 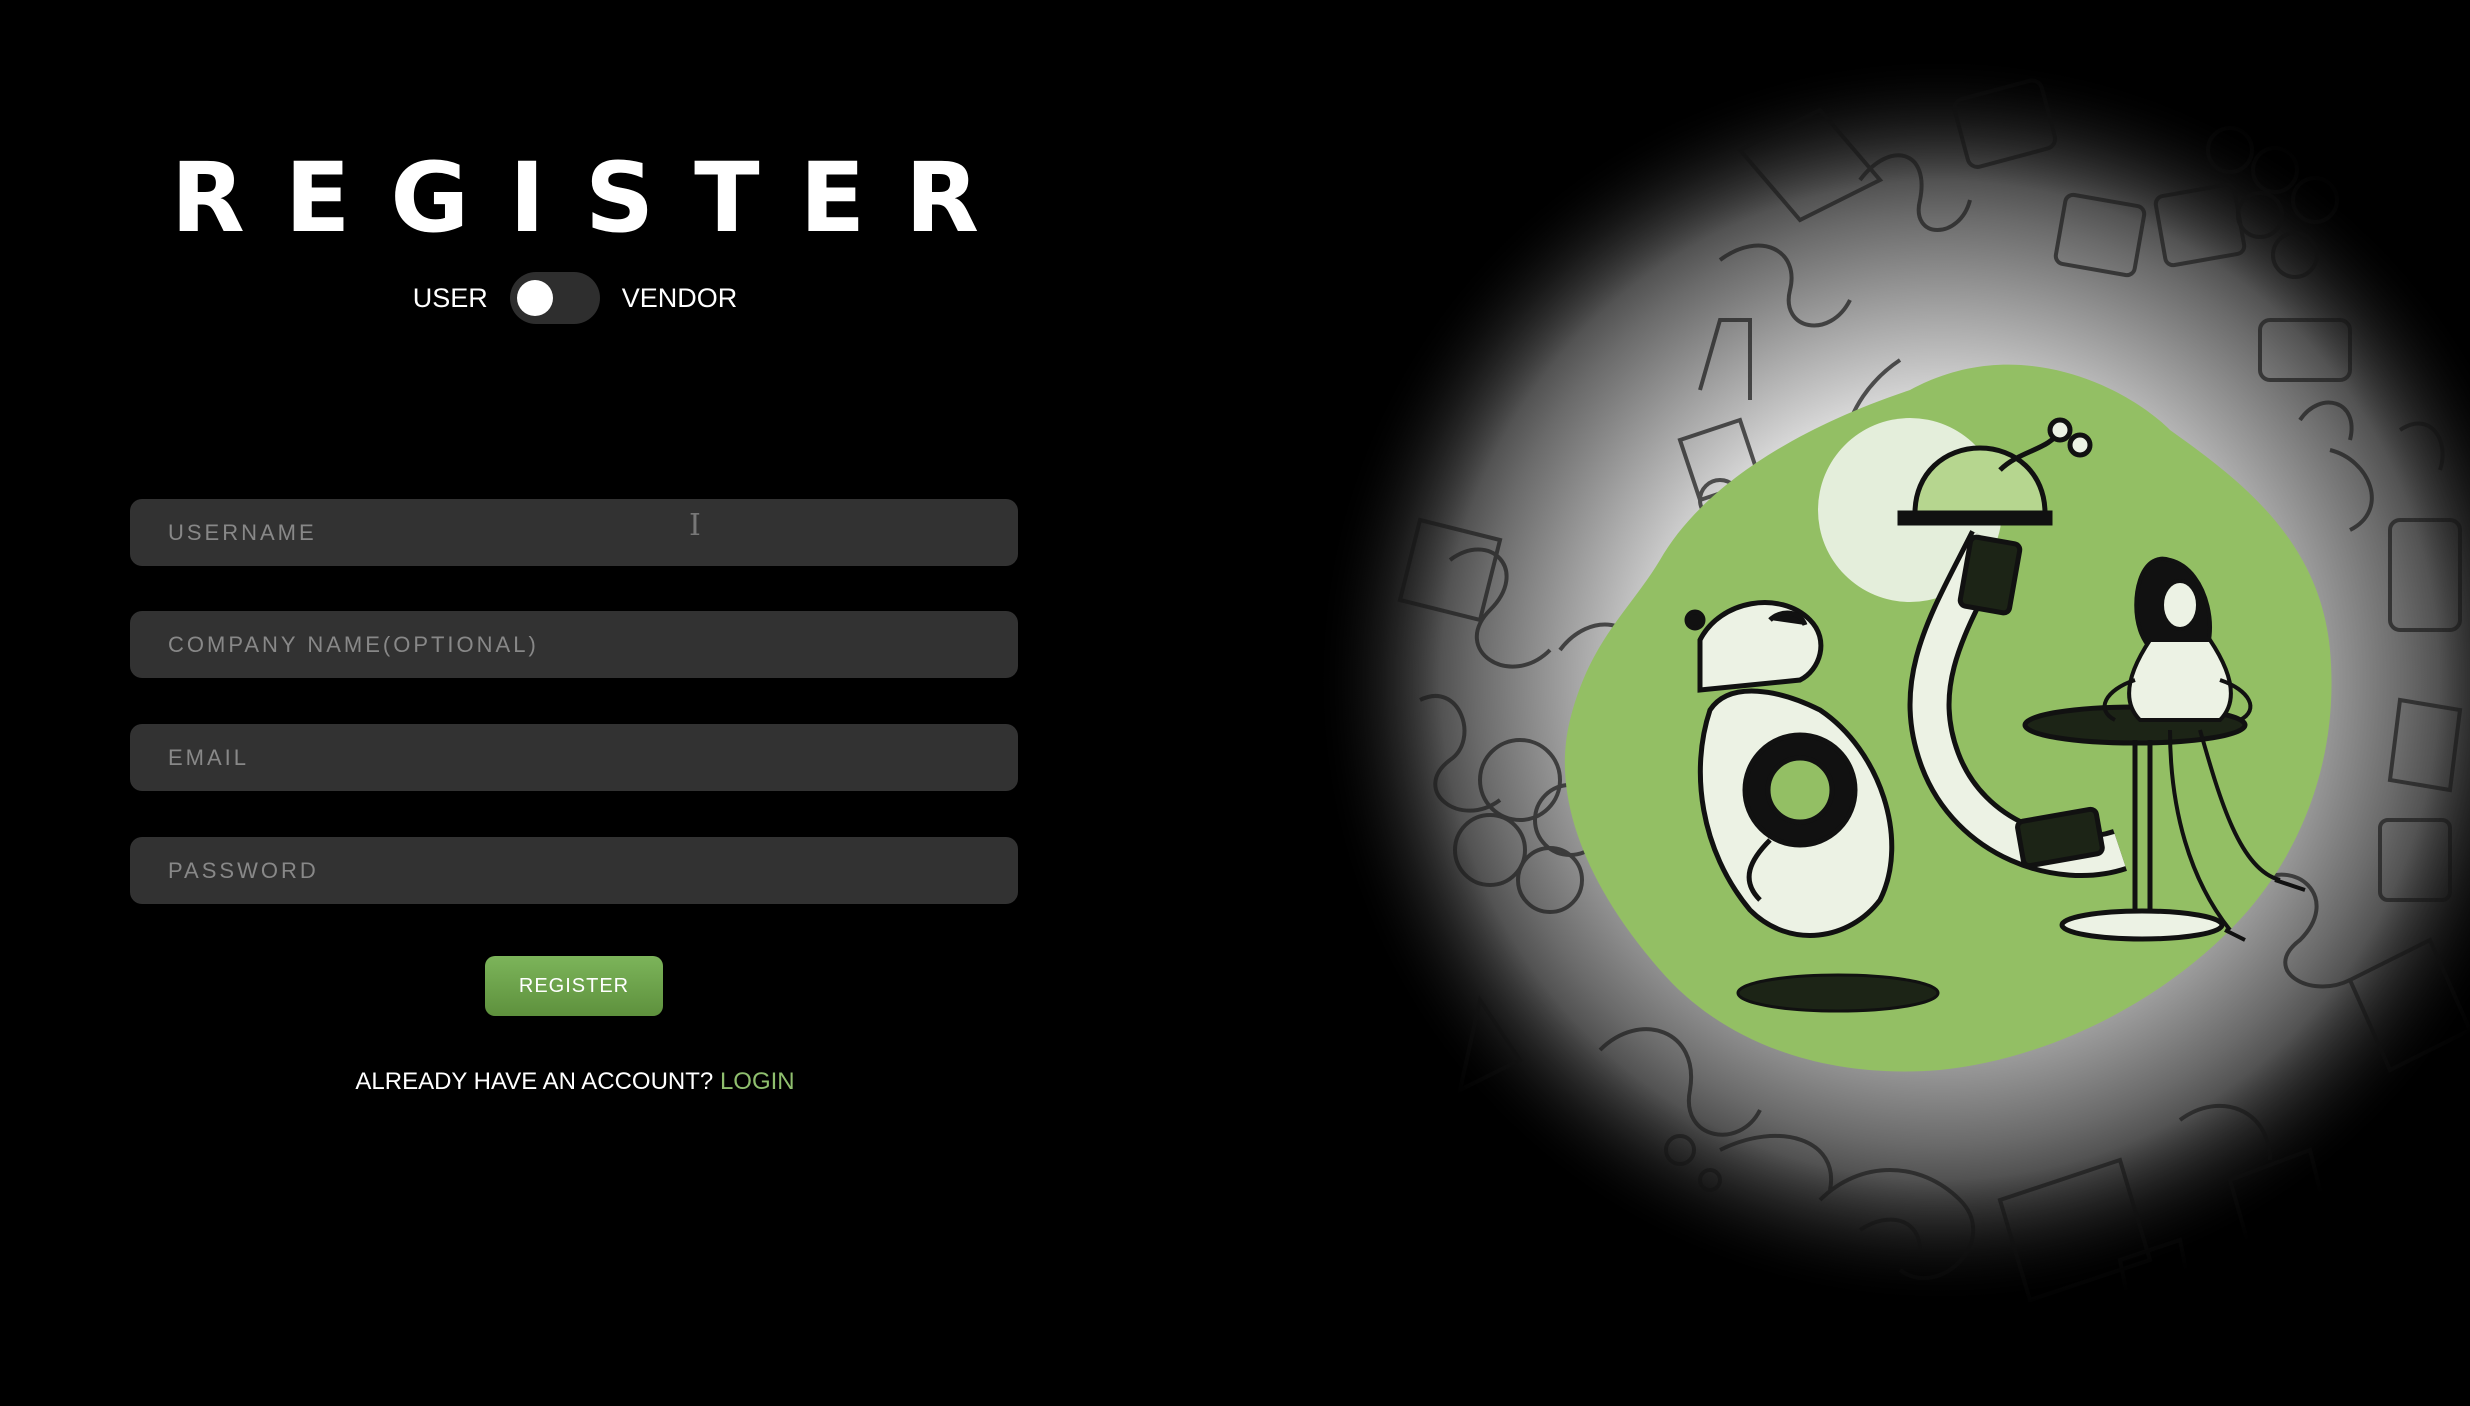 I want to click on role-vendor-label: VENDOR, so click(x=679, y=297).